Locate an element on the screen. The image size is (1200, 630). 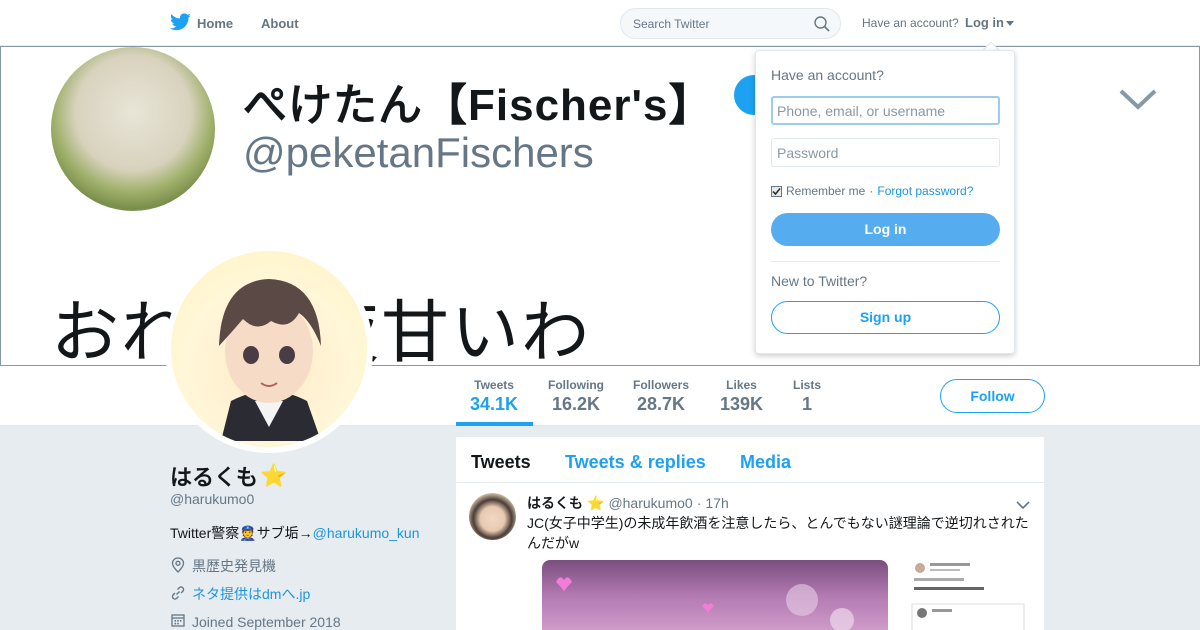
stat-value: 34.1K is located at coordinates (494, 404).